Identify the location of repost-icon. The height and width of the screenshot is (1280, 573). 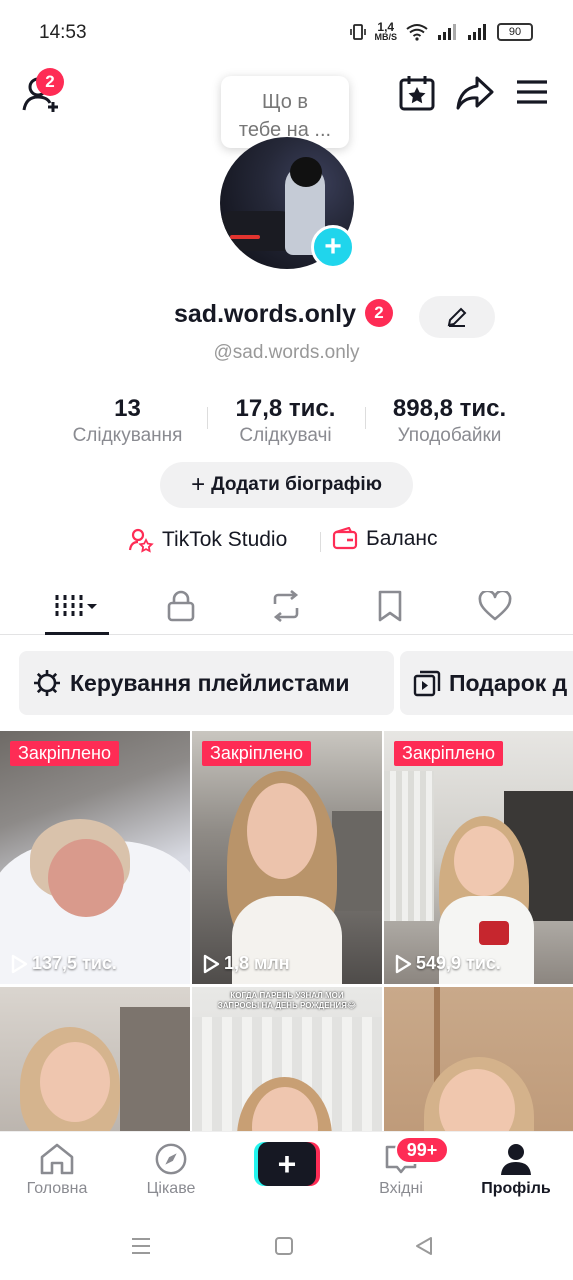
(286, 606).